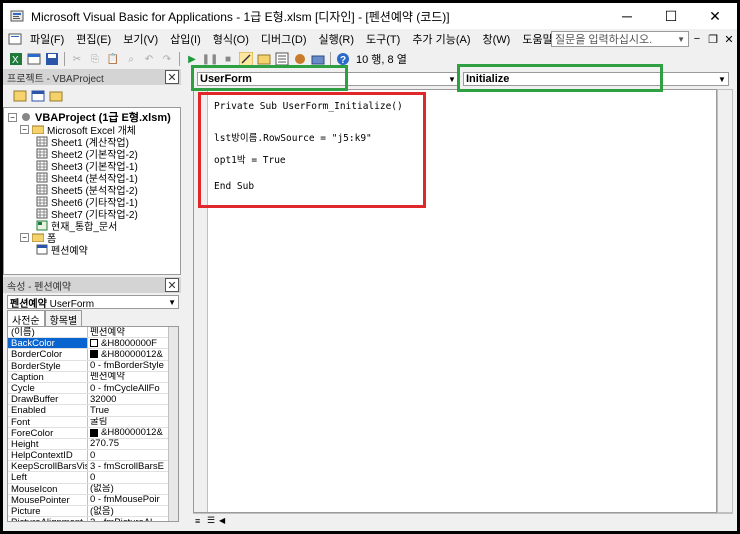 The width and height of the screenshot is (740, 534). I want to click on properties-scrollbar, so click(173, 424).